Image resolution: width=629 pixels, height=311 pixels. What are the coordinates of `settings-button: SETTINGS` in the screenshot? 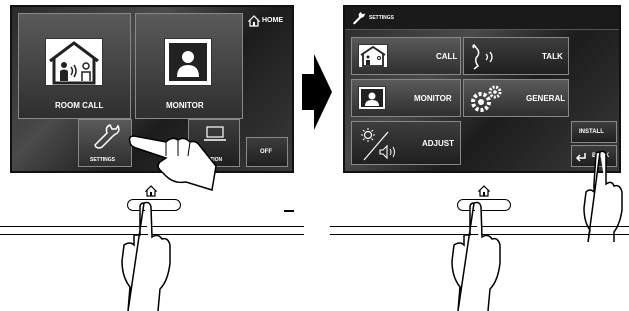 It's located at (105, 143).